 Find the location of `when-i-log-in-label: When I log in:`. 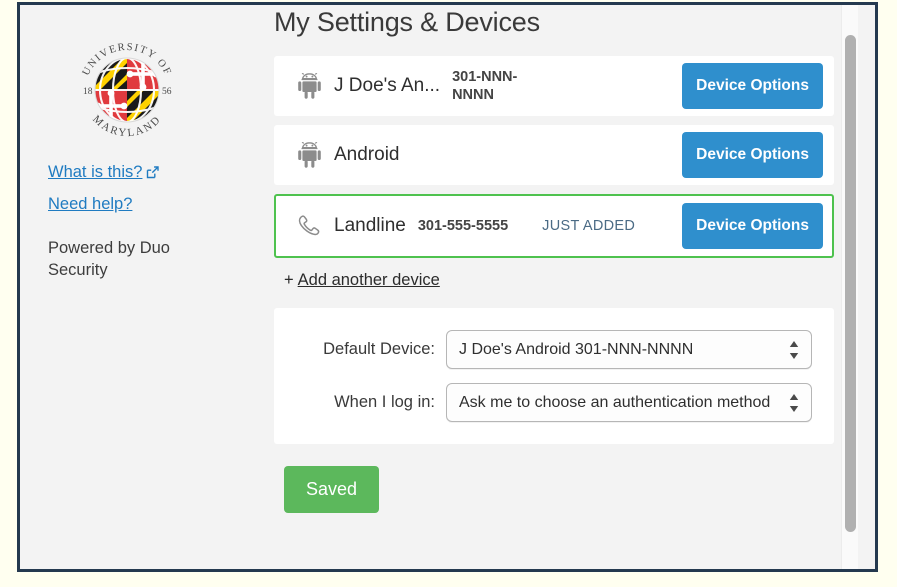

when-i-log-in-label: When I log in: is located at coordinates (384, 402).